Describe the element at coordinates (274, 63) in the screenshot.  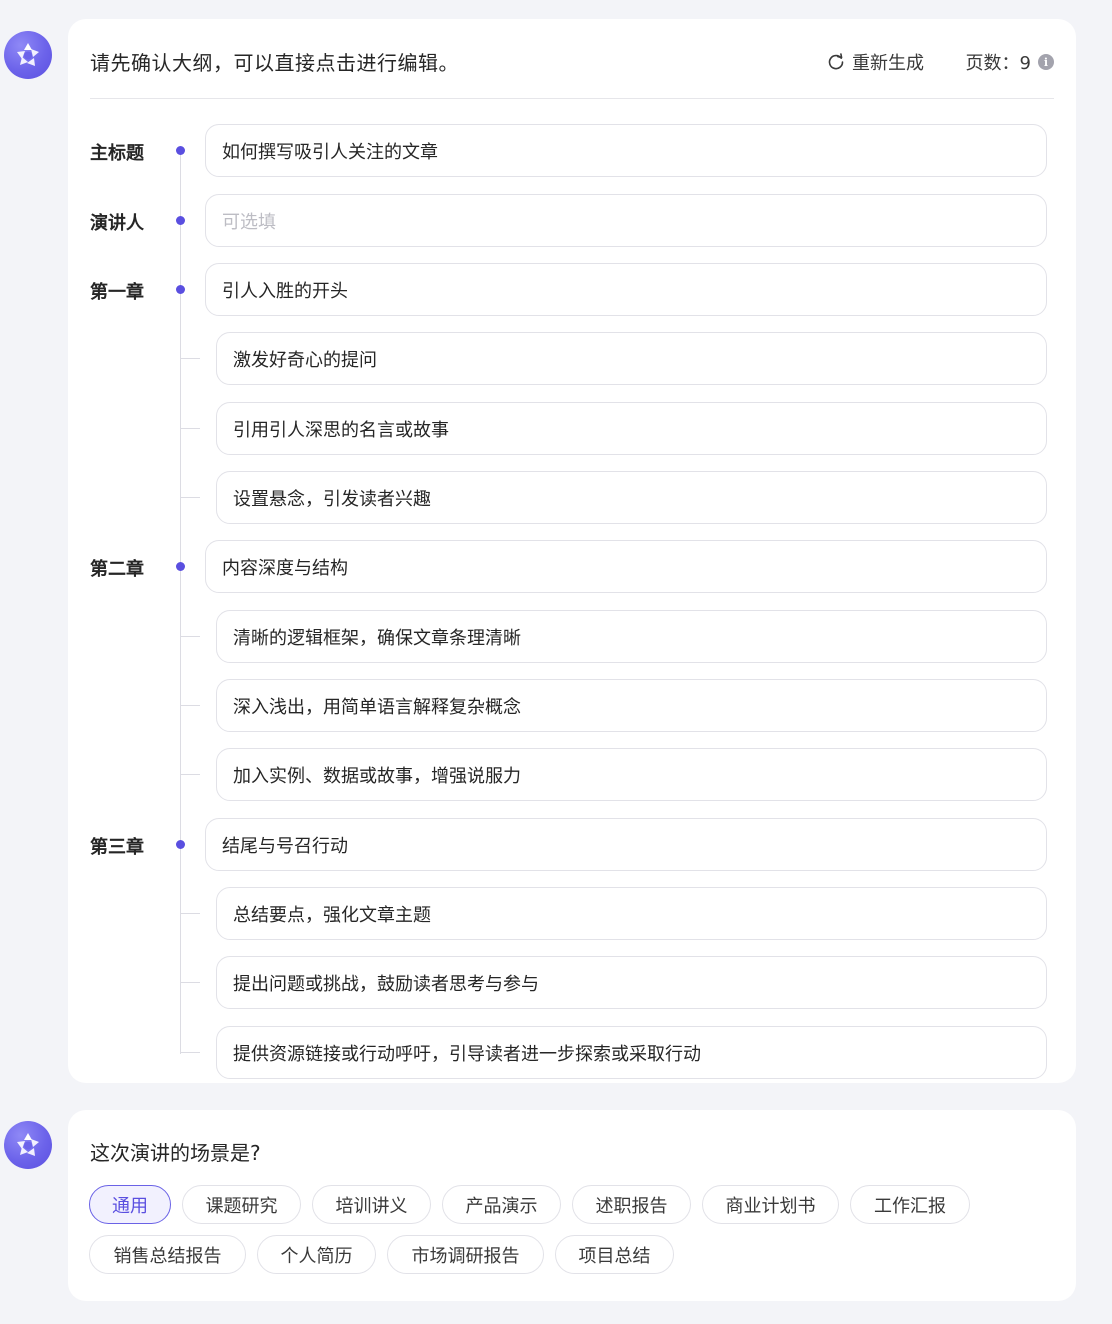
I see `outline-instruction: 请先确认大纲，可以直接点击进行编辑。` at that location.